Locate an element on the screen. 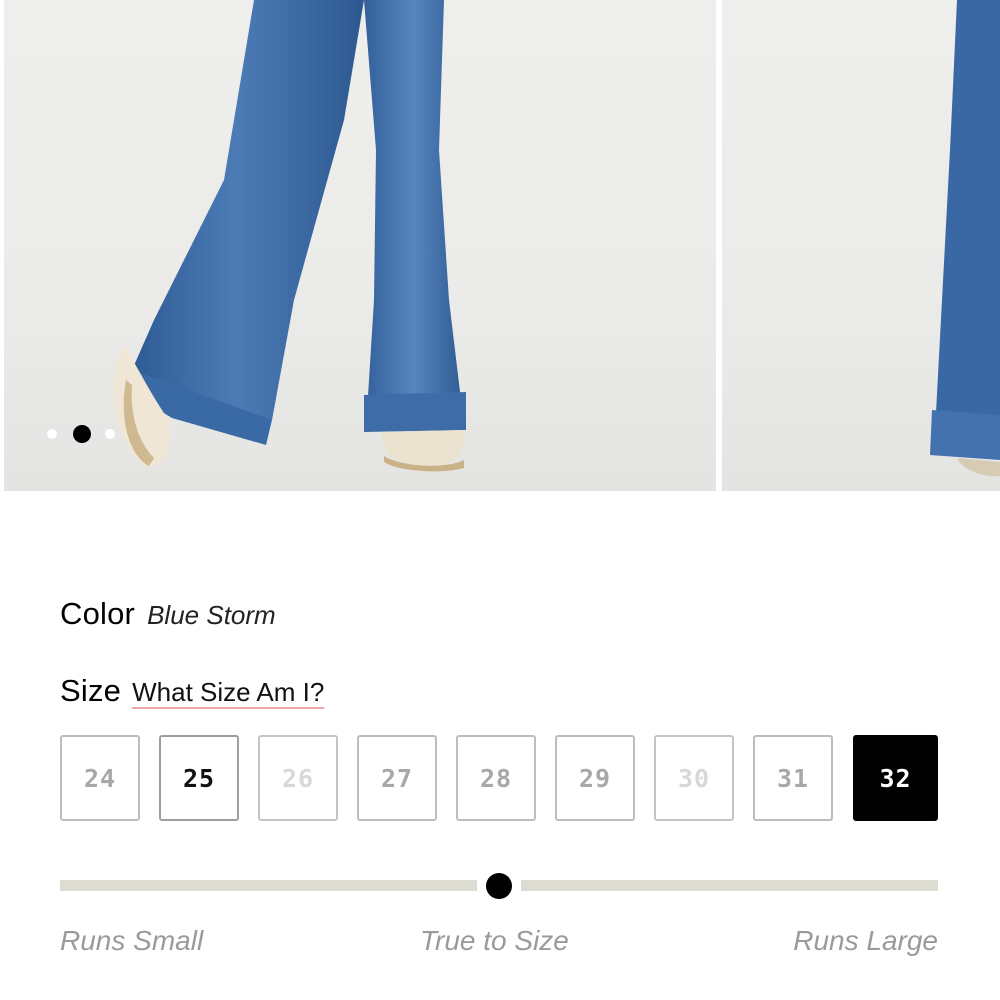  size-option-27: 27 is located at coordinates (397, 778).